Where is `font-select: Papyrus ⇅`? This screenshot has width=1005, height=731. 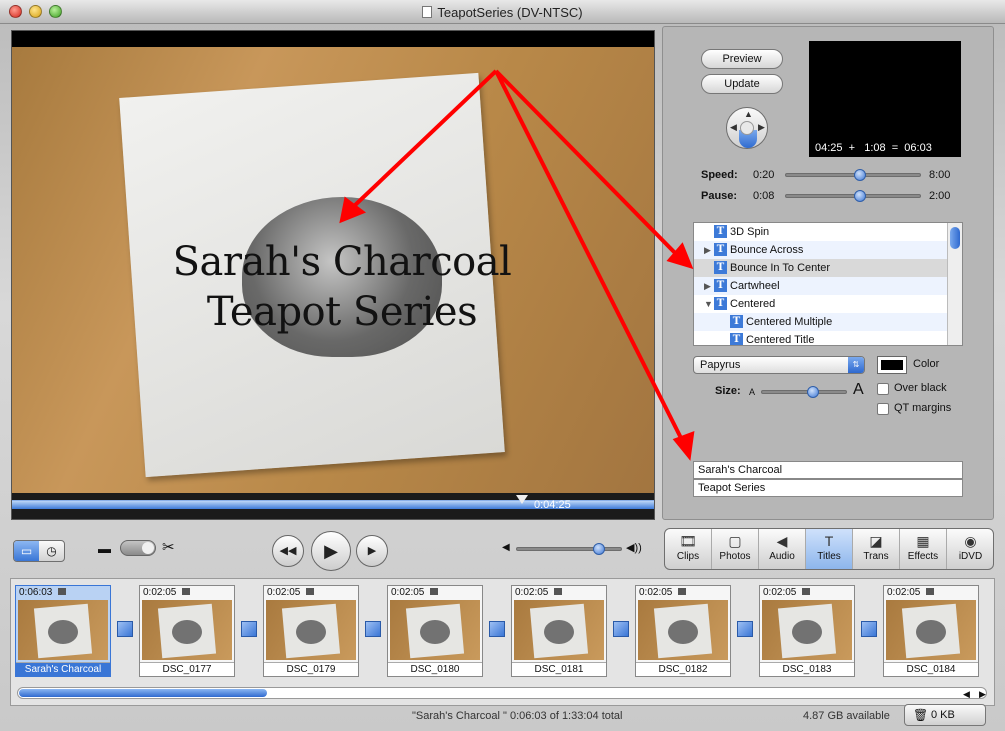 font-select: Papyrus ⇅ is located at coordinates (779, 365).